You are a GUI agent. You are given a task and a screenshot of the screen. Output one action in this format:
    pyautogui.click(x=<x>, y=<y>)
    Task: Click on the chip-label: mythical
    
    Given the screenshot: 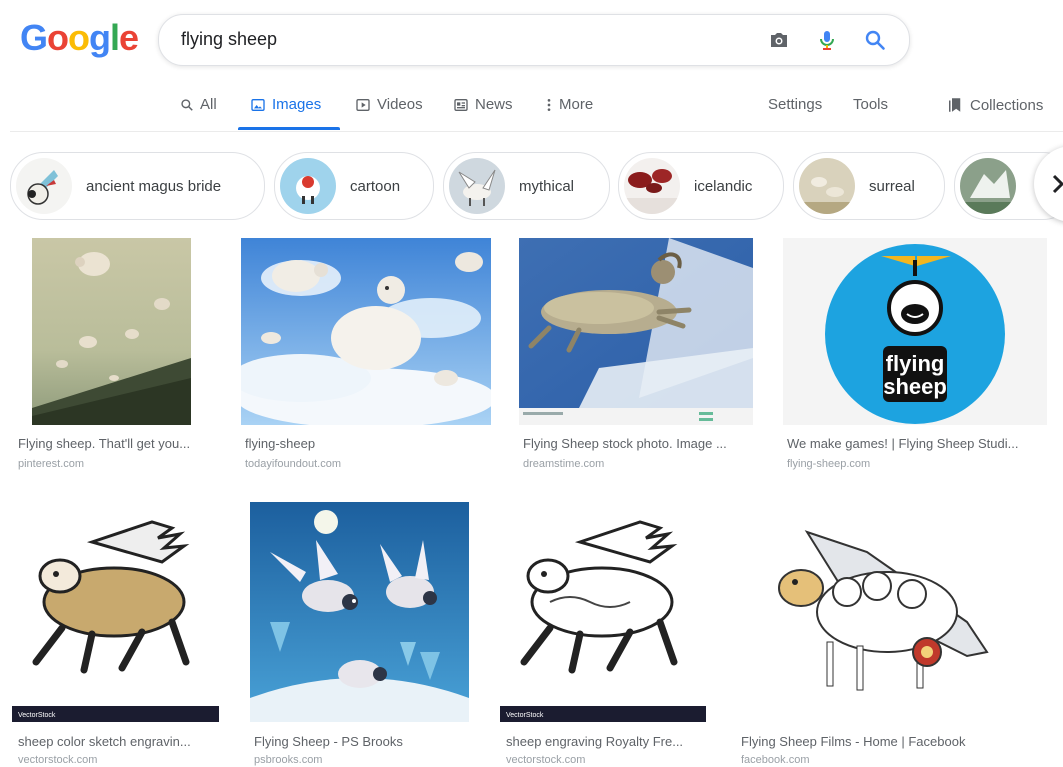 What is the action you would take?
    pyautogui.click(x=547, y=186)
    